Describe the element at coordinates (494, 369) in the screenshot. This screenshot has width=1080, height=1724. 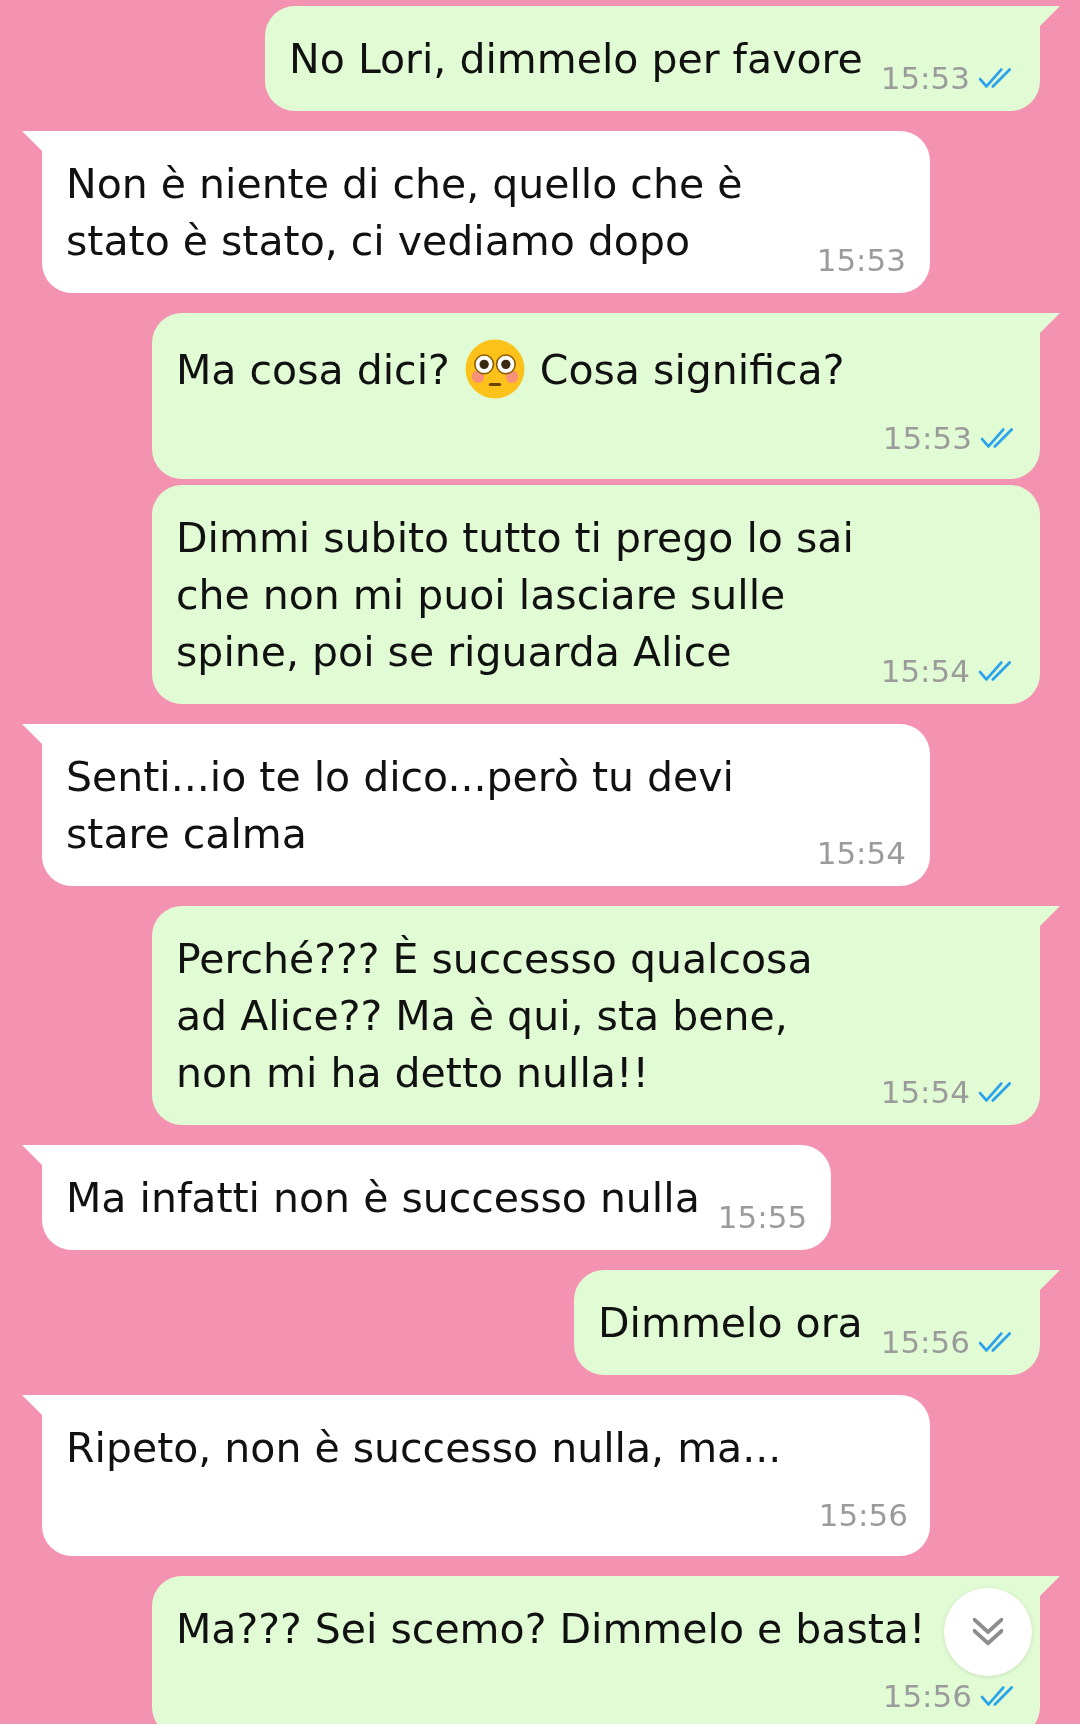
I see `flushed-face-emoji-icon` at that location.